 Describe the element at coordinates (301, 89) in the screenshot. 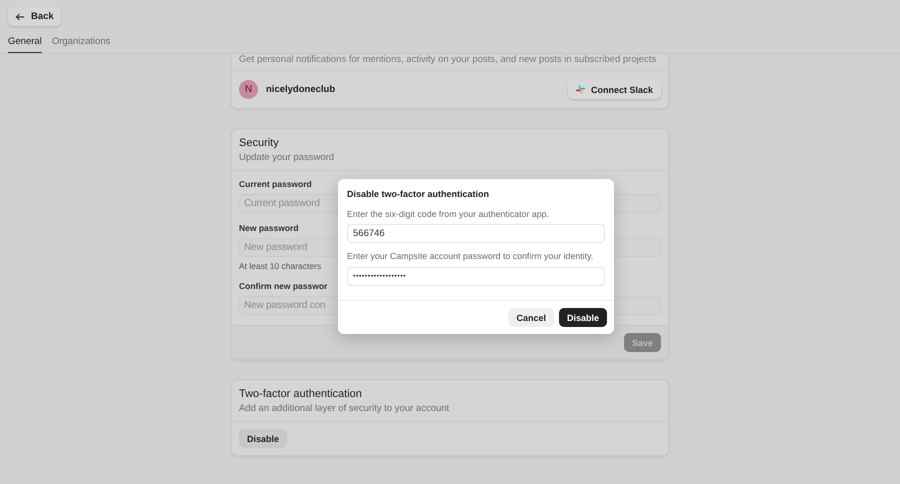

I see `account-name: nicelydoneclub` at that location.